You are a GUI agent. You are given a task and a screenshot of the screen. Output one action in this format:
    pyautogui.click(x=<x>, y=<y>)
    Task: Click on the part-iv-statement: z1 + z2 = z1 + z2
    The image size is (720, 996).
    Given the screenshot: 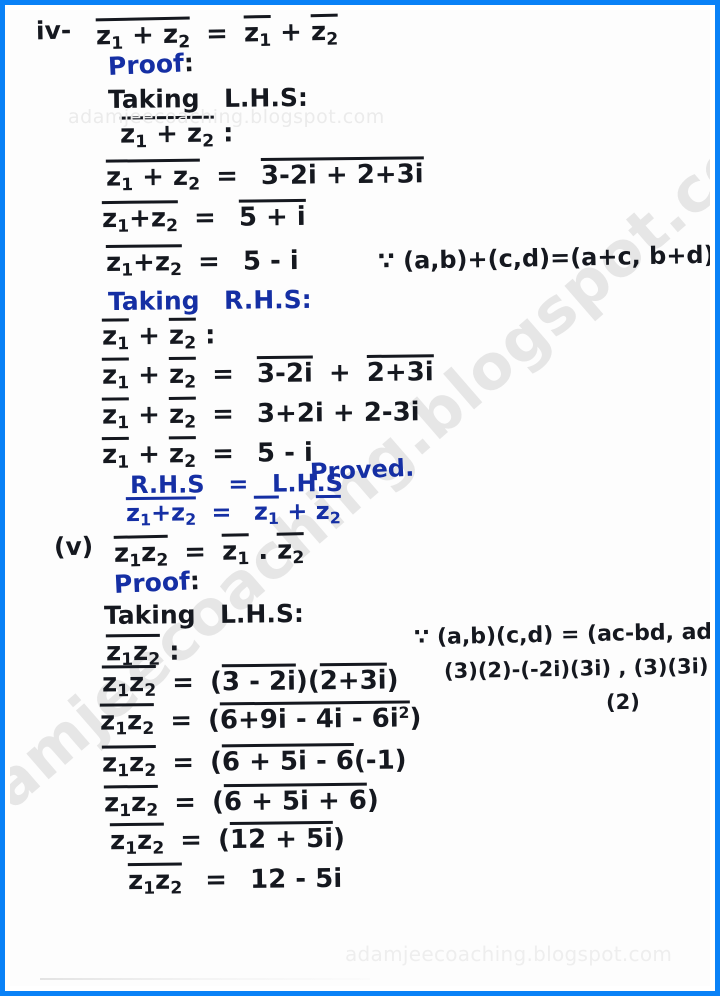 What is the action you would take?
    pyautogui.click(x=216, y=33)
    